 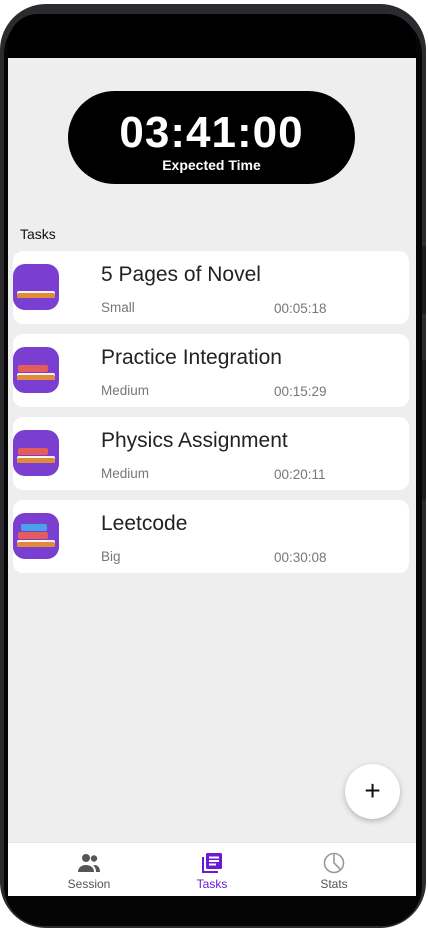 I want to click on task-title: Practice Integration, so click(x=191, y=357).